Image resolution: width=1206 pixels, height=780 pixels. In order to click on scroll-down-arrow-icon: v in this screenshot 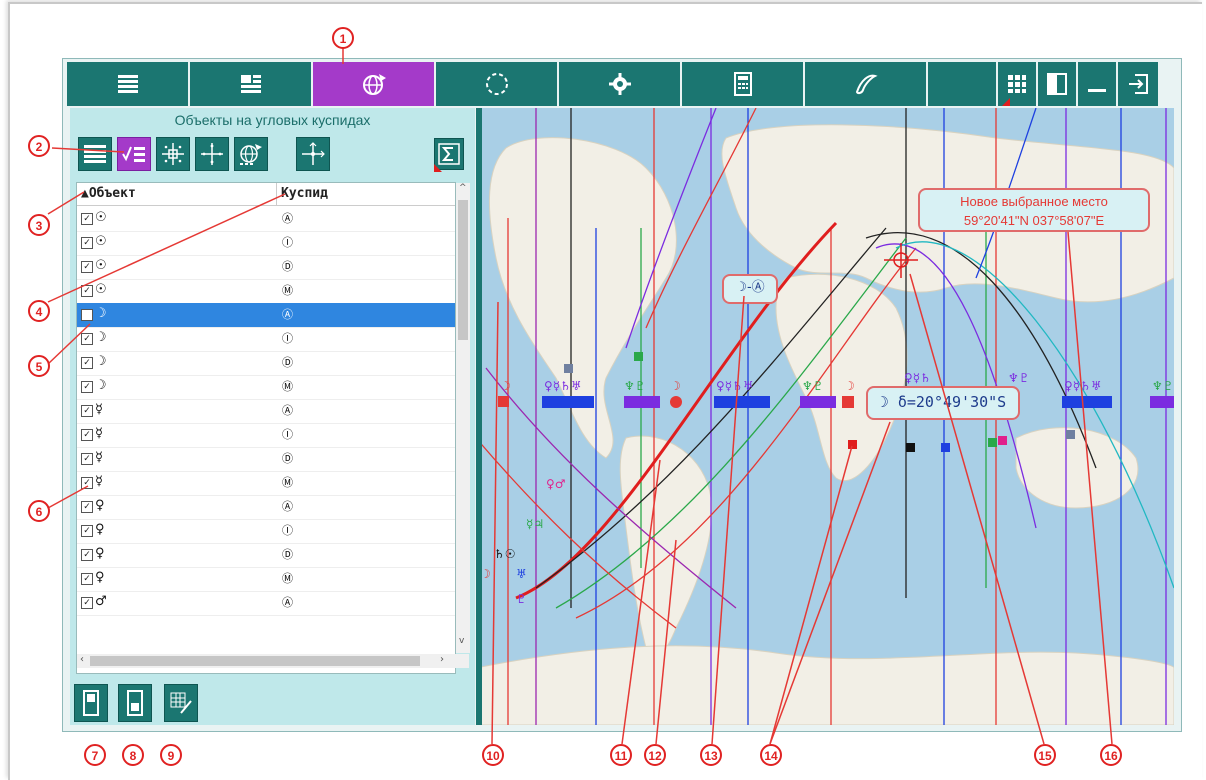, I will do `click(461, 641)`.